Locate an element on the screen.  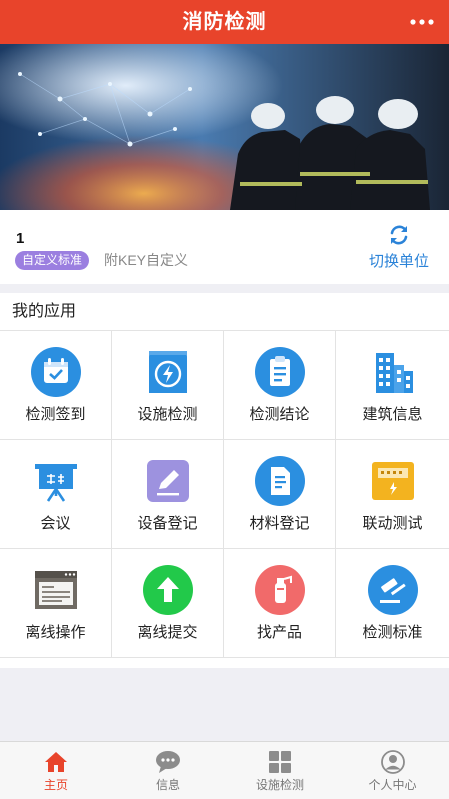
tab-label: 设施检测 is located at coordinates (279, 785).